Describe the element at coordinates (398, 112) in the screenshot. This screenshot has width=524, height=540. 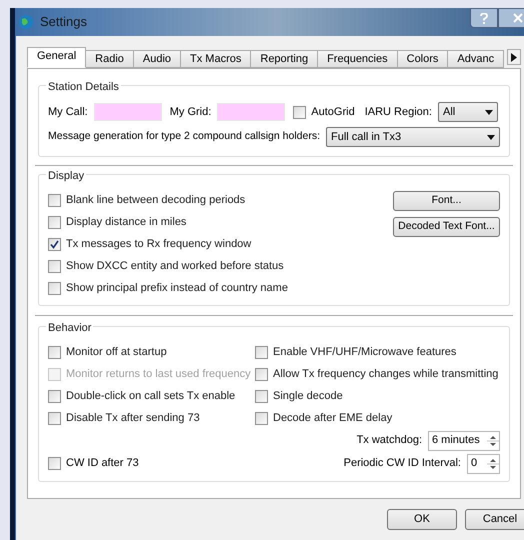
I see `field-label: IARU Region:` at that location.